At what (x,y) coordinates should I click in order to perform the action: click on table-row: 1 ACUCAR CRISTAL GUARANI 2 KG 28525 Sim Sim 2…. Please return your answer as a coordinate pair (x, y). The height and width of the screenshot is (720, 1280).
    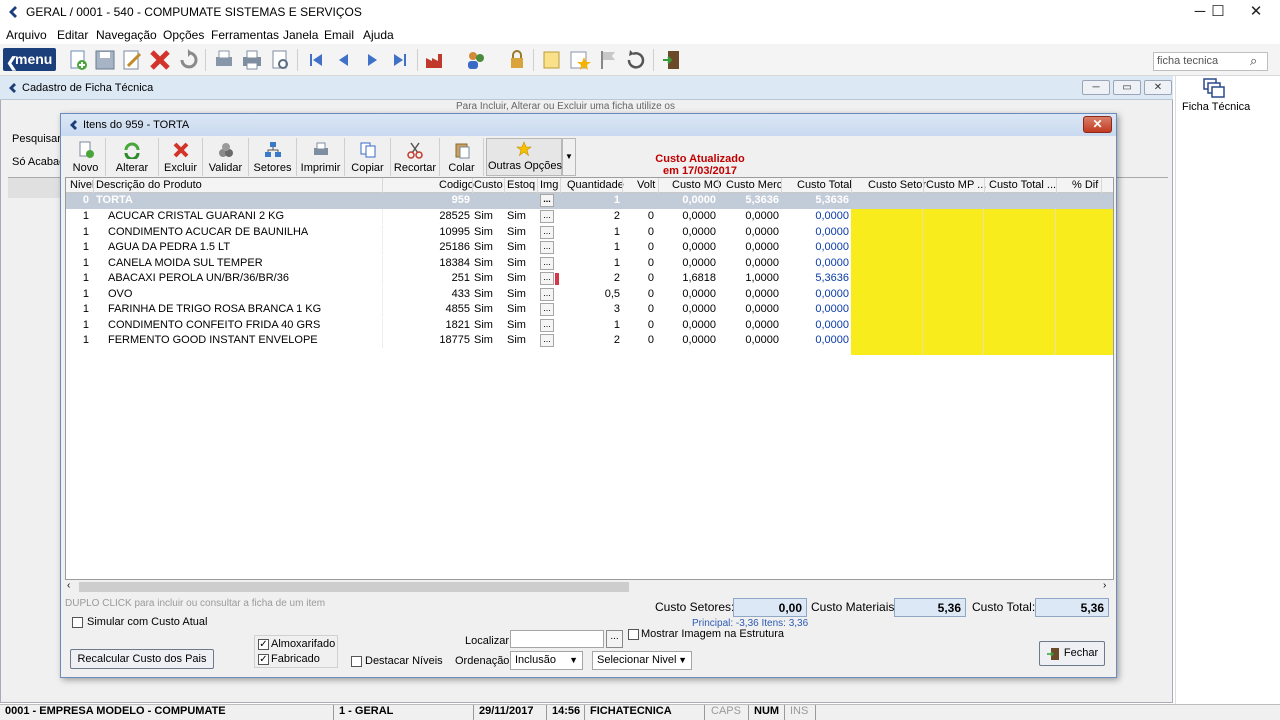
    Looking at the image, I should click on (458, 217).